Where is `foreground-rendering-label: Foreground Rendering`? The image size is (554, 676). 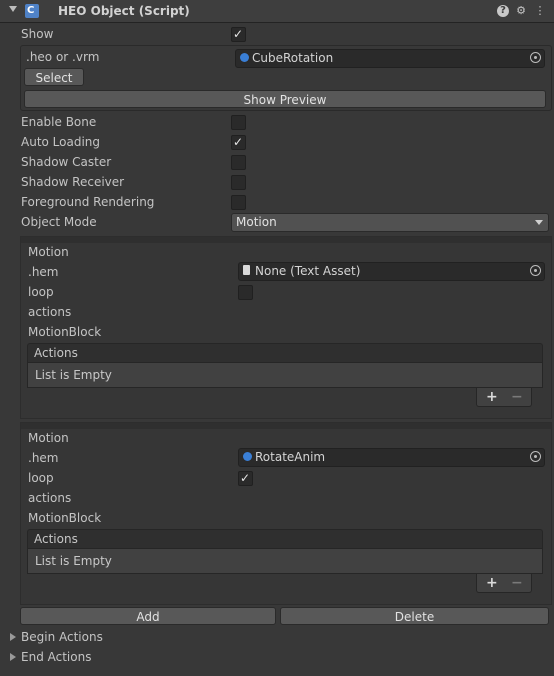
foreground-rendering-label: Foreground Rendering is located at coordinates (88, 202).